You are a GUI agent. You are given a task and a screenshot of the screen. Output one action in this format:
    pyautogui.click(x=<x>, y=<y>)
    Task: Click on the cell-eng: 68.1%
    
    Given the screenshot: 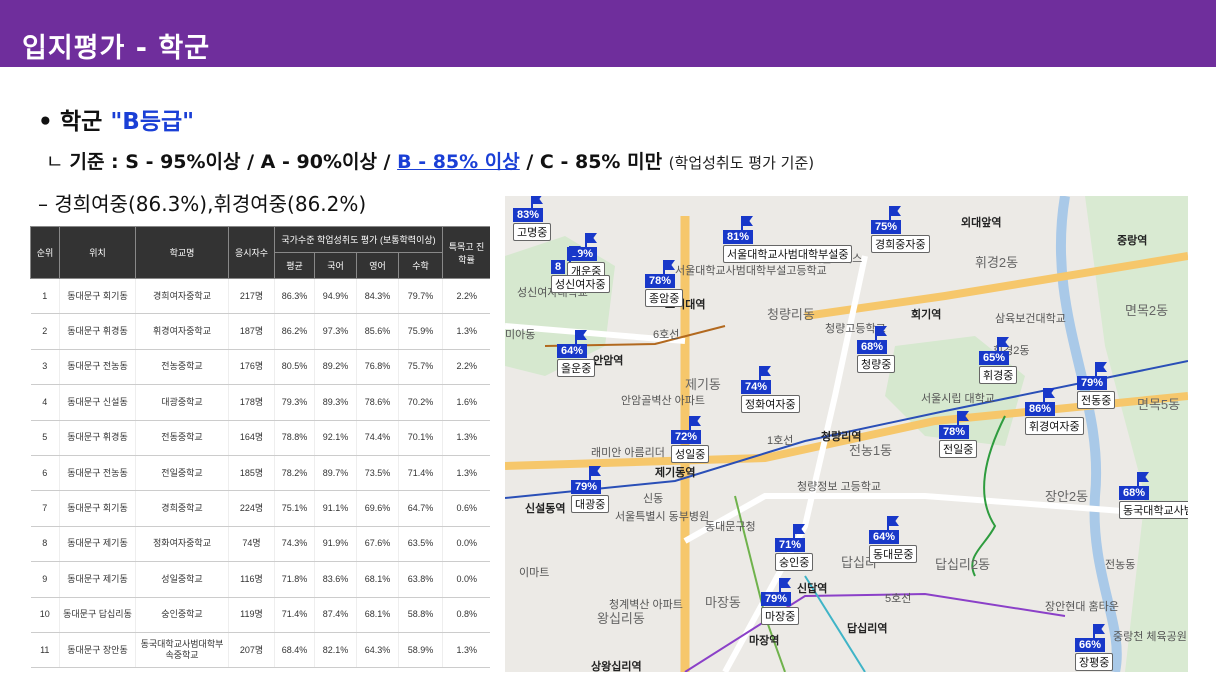 What is the action you would take?
    pyautogui.click(x=377, y=579)
    